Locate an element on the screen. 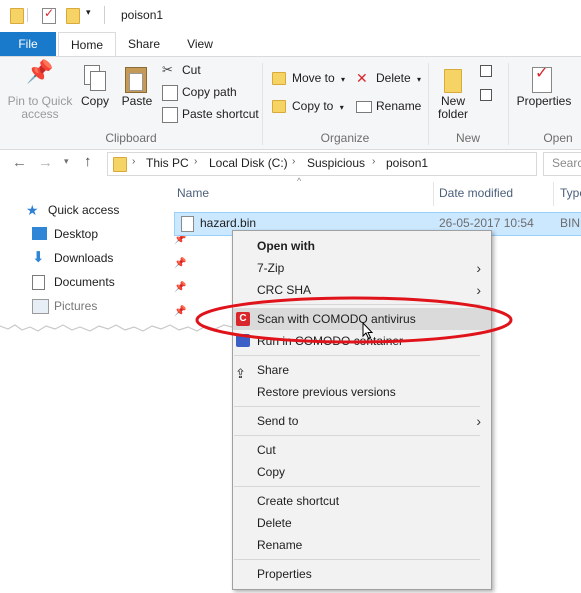  file-date: 26-05-2017 10:54 is located at coordinates (486, 223).